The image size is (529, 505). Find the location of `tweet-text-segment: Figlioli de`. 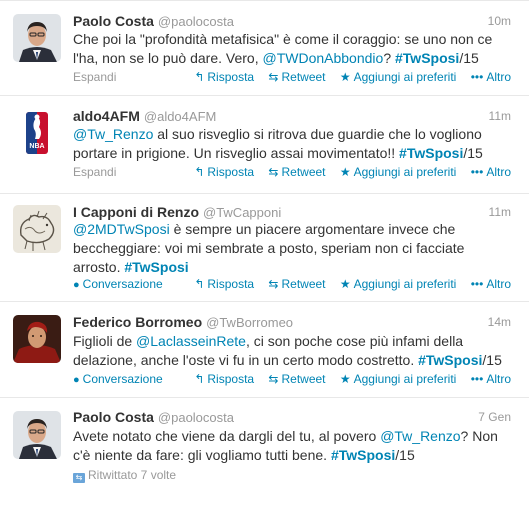

tweet-text-segment: Figlioli de is located at coordinates (105, 341).